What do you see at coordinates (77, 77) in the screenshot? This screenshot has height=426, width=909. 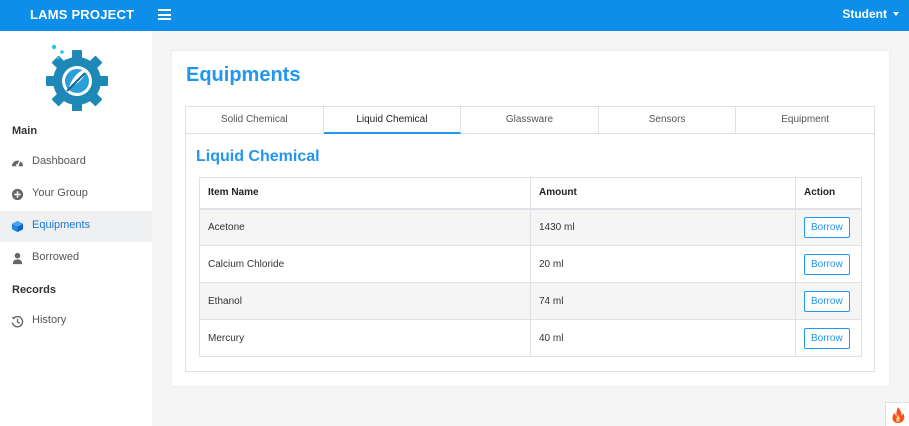 I see `lab-gear-logo-icon` at bounding box center [77, 77].